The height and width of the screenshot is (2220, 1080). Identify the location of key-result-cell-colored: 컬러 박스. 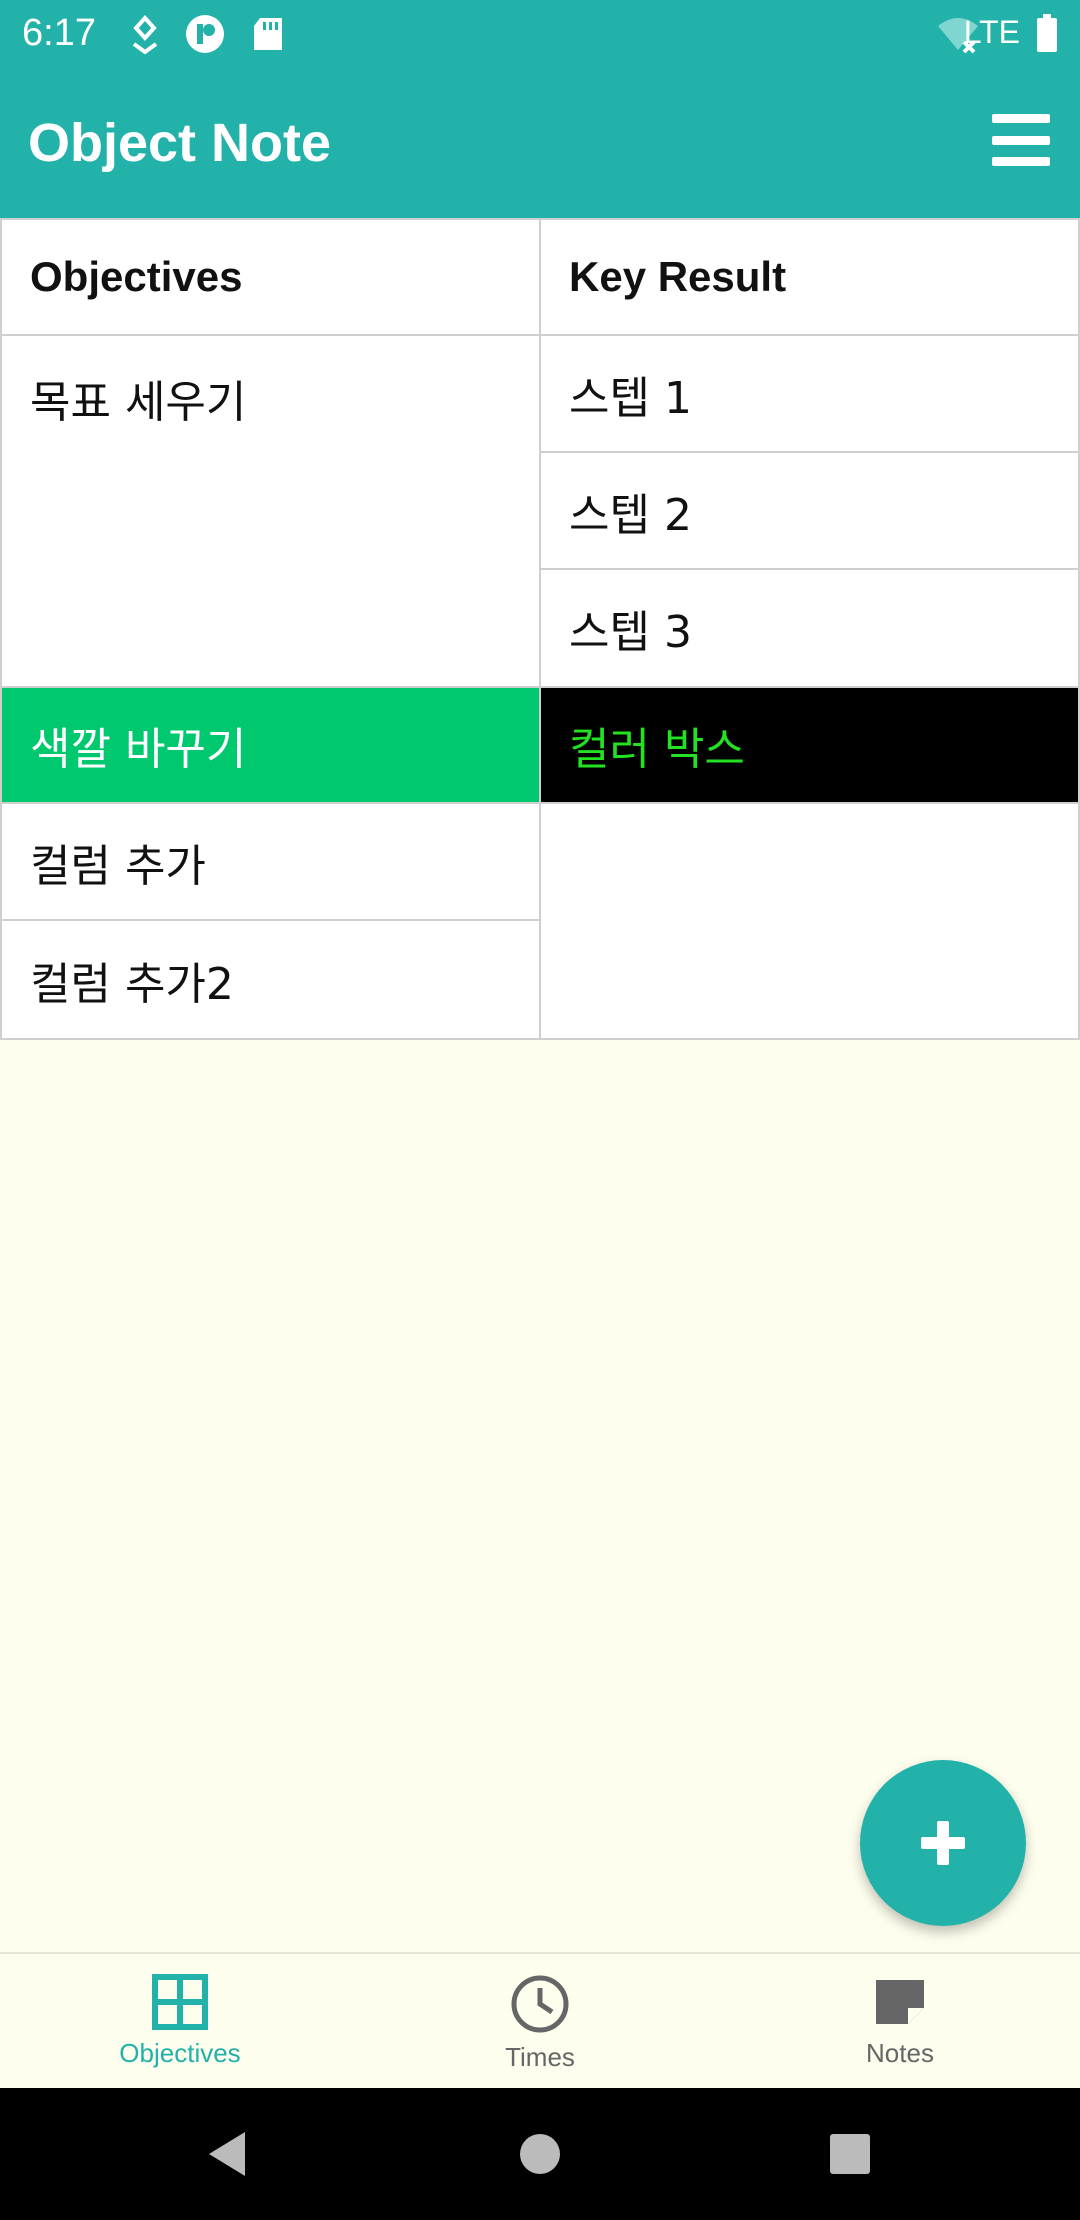
(809, 745).